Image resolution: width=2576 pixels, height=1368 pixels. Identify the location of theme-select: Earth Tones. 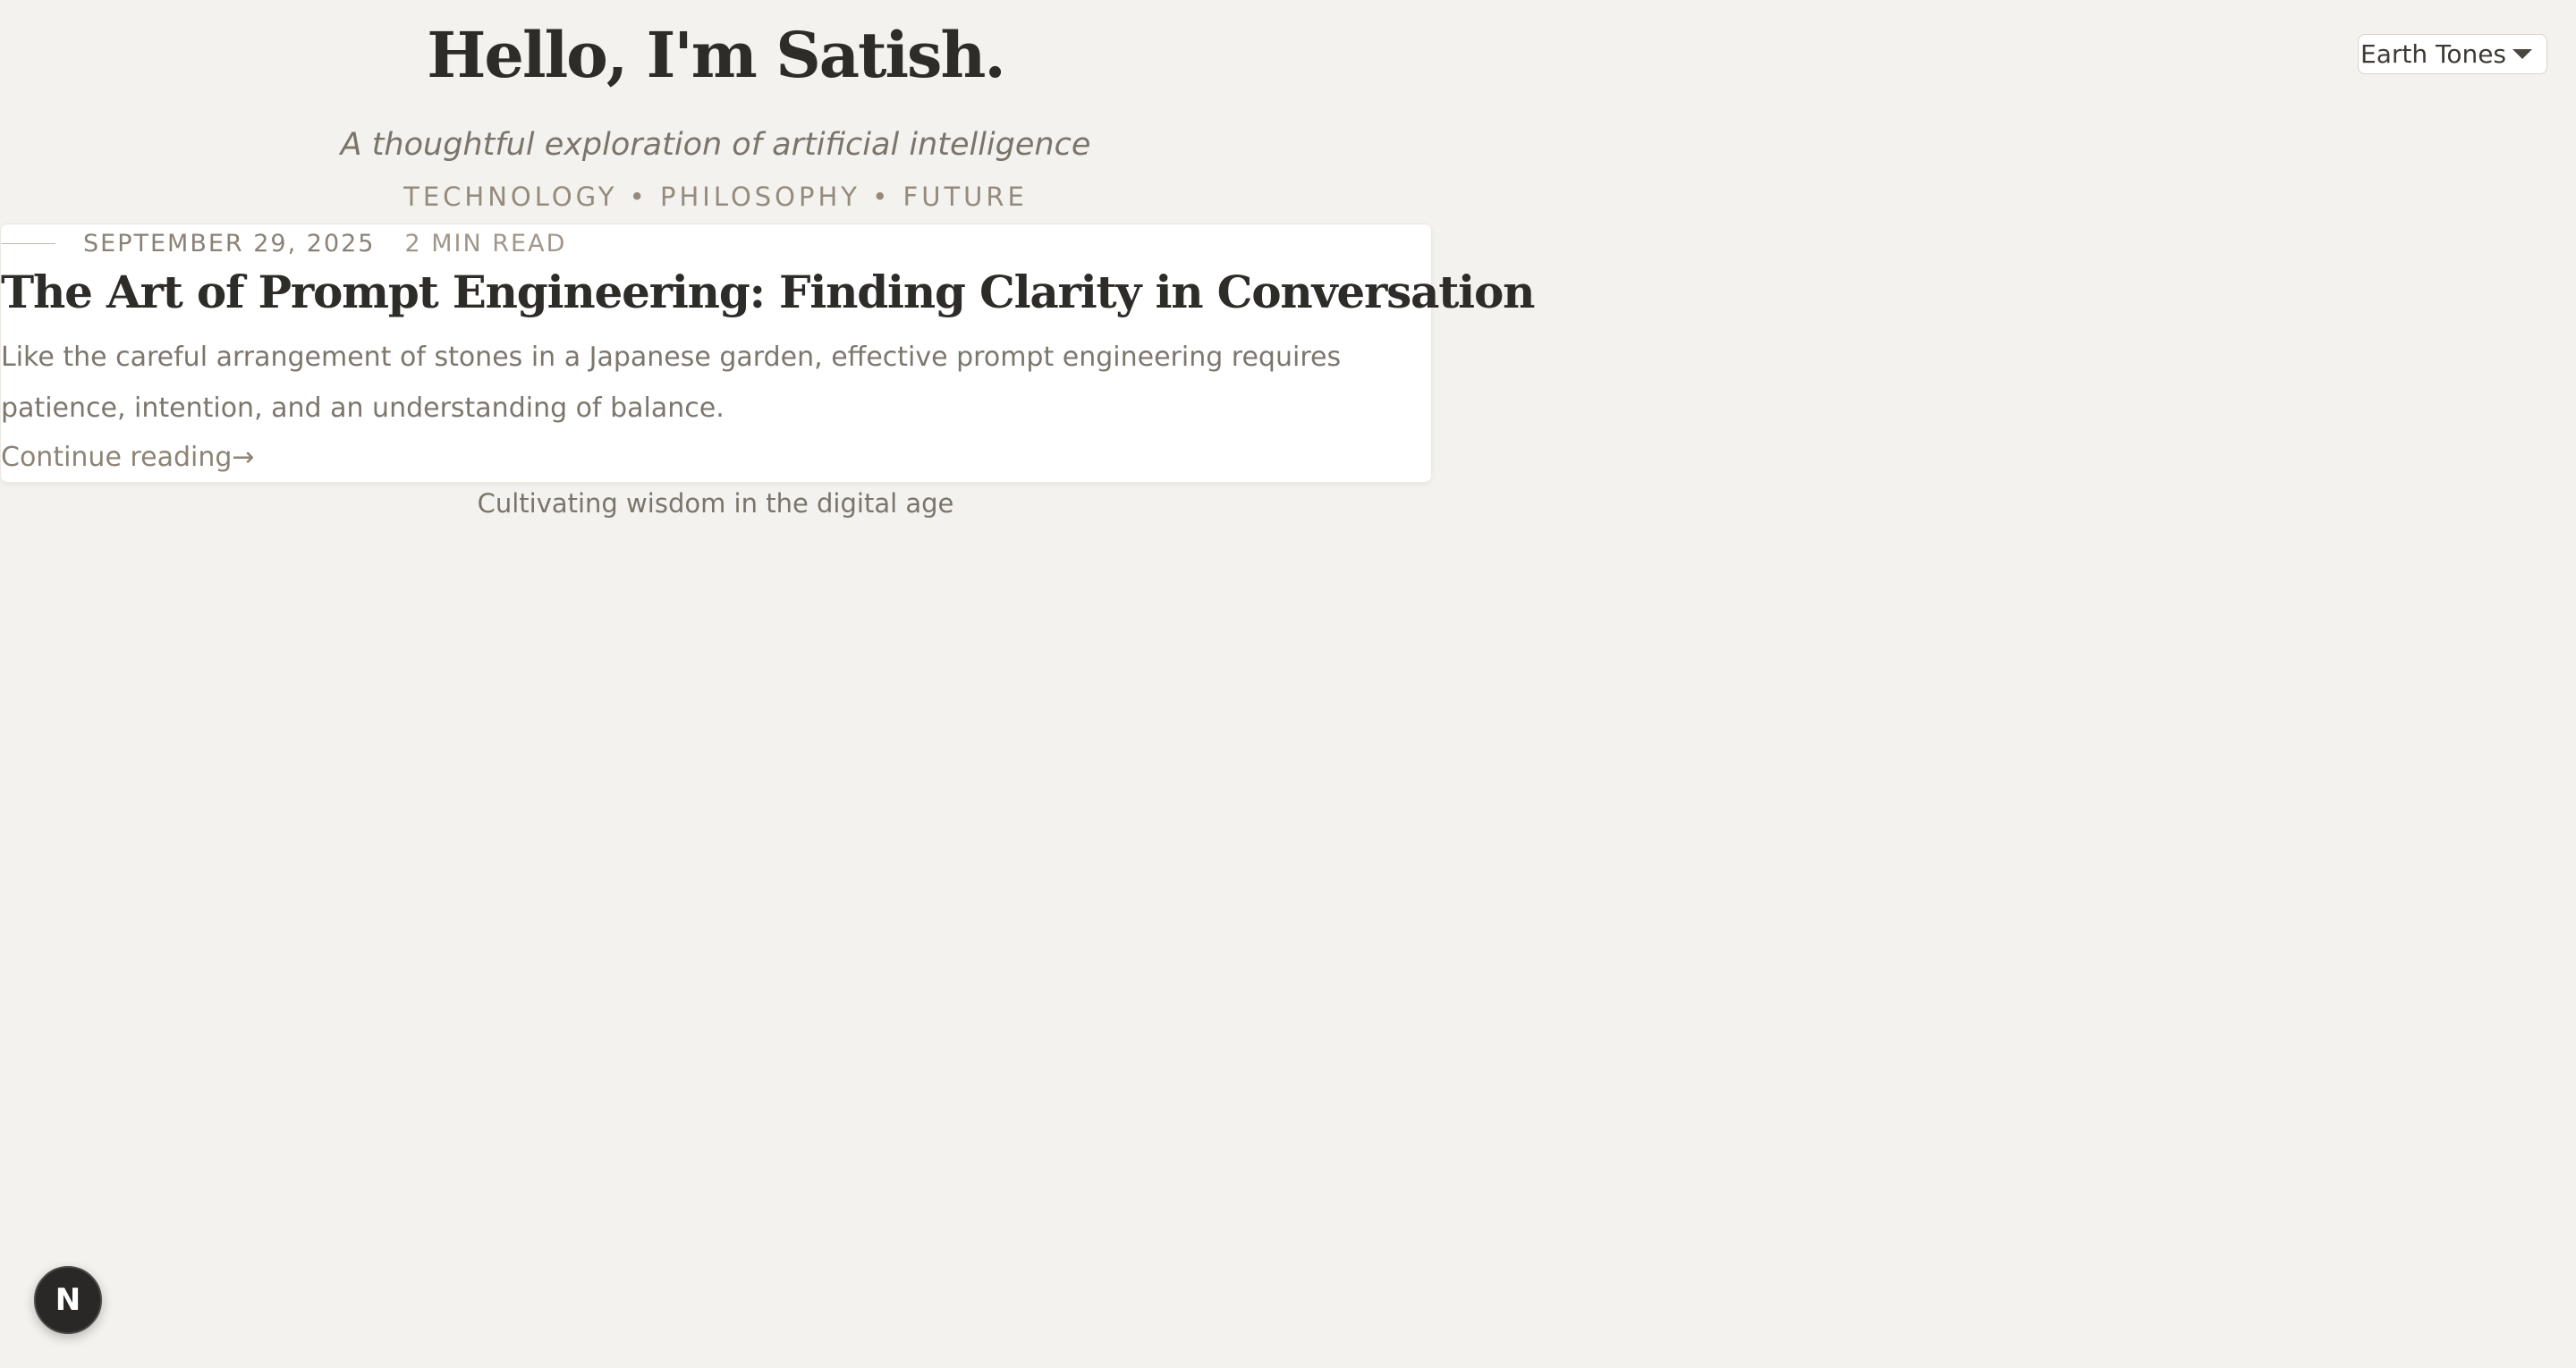
(2452, 54).